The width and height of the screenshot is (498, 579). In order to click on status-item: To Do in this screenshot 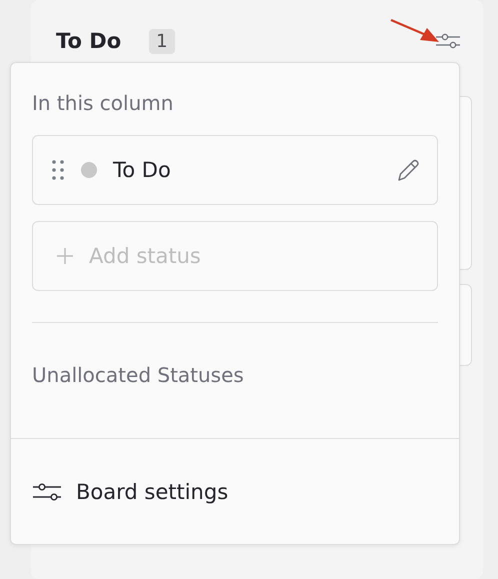, I will do `click(235, 170)`.